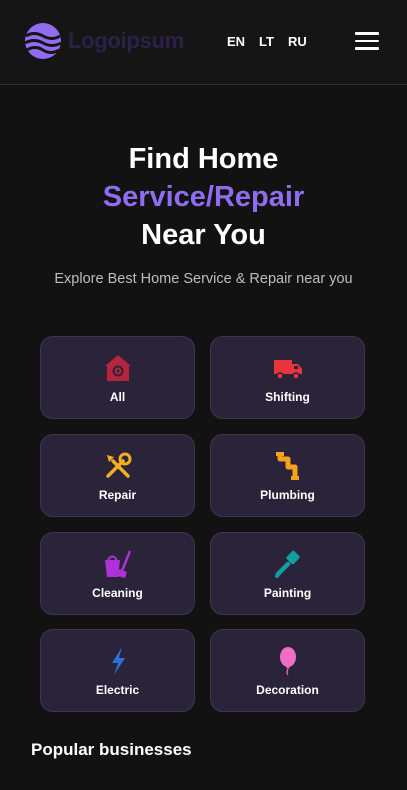  What do you see at coordinates (203, 159) in the screenshot?
I see `hero-line-1: Find Home` at bounding box center [203, 159].